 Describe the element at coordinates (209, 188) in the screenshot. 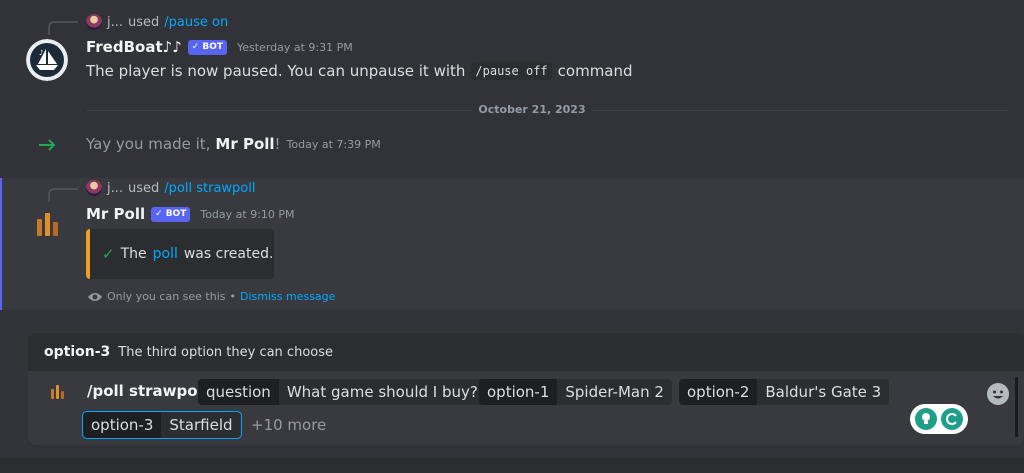

I see `reply-command: /poll strawpoll` at that location.